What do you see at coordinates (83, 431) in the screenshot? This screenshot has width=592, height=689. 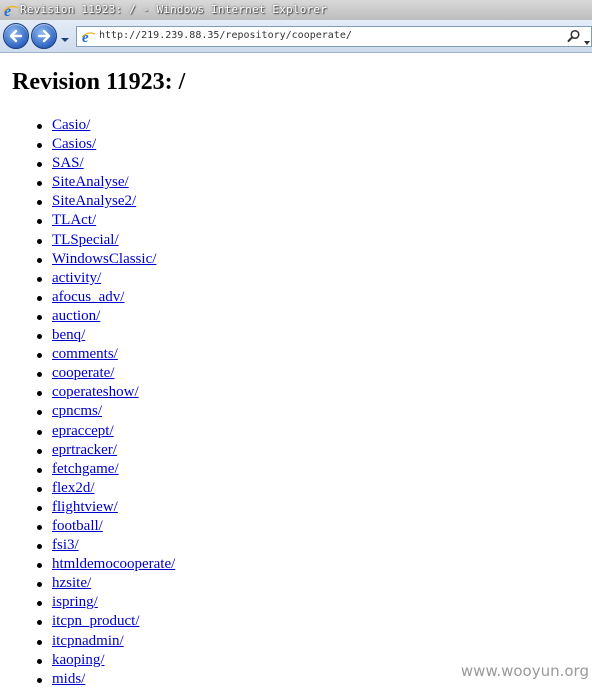 I see `directory-link: epraccept/` at bounding box center [83, 431].